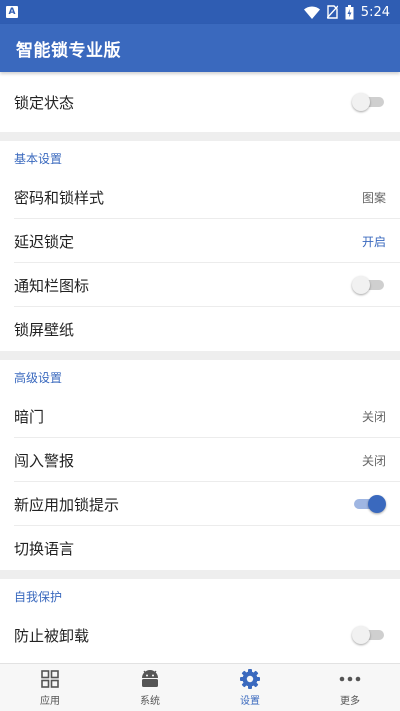  I want to click on grid-icon, so click(50, 679).